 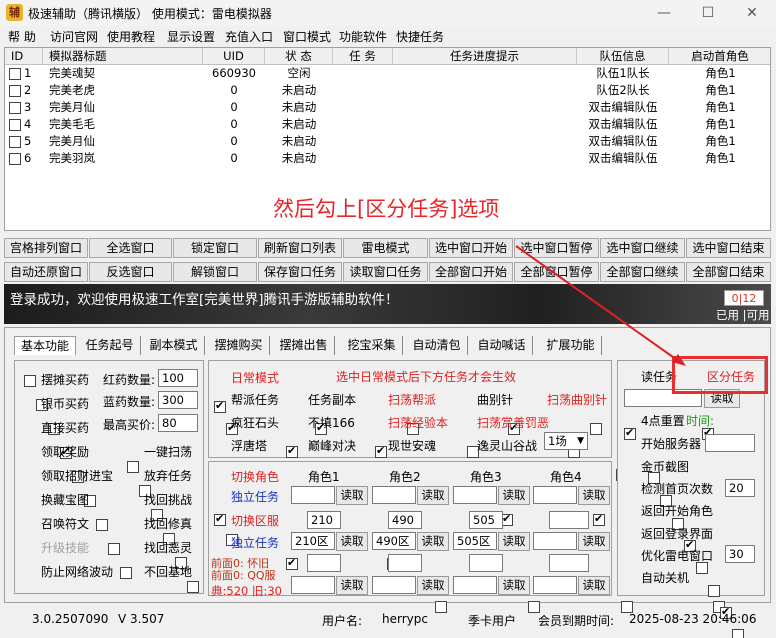 What do you see at coordinates (437, 345) in the screenshot?
I see `tab-6: 自动清包` at bounding box center [437, 345].